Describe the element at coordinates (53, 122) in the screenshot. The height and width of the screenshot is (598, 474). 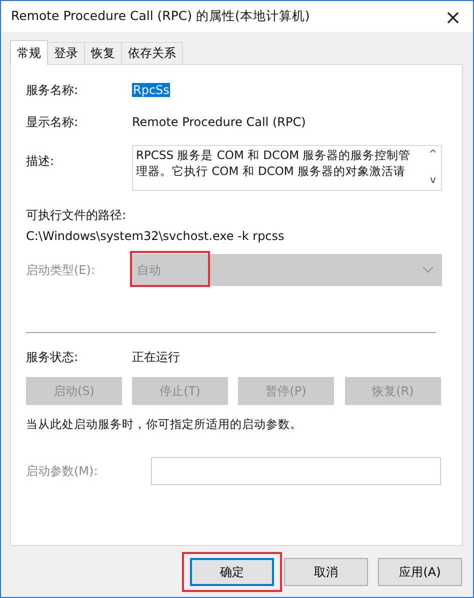
I see `field-label: 显示名称:` at that location.